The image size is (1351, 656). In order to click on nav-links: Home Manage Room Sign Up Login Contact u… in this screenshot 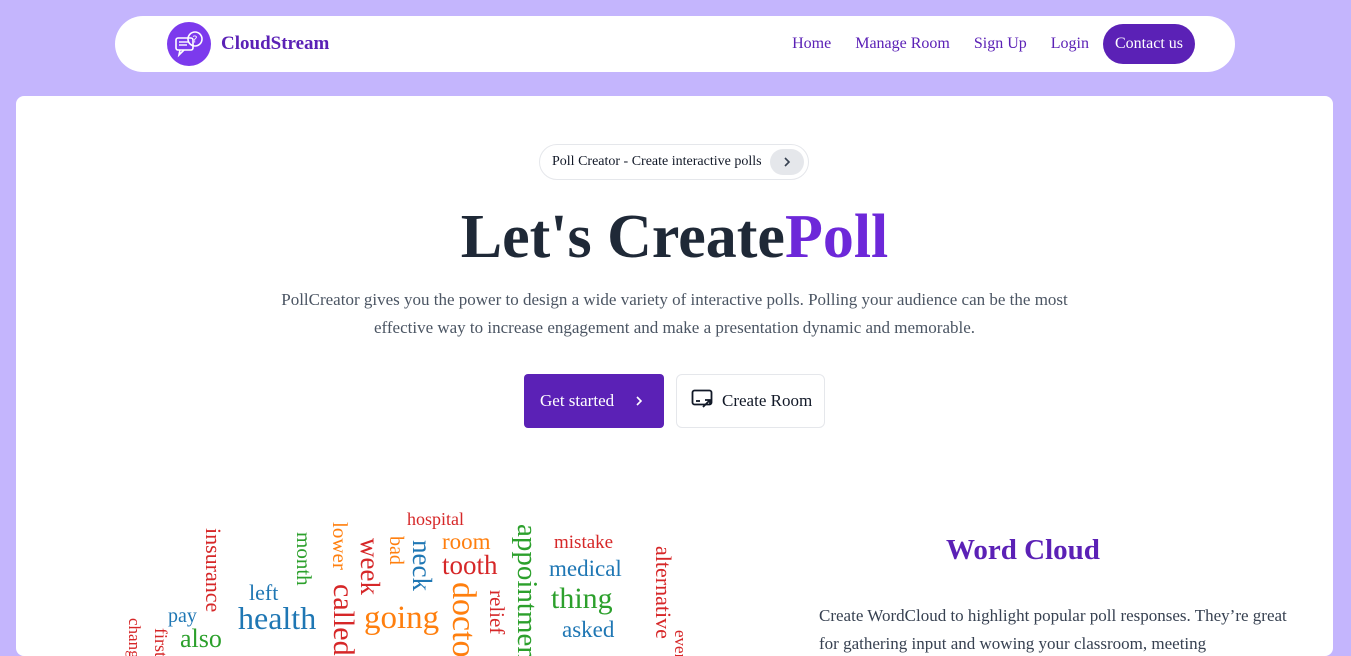, I will do `click(981, 44)`.